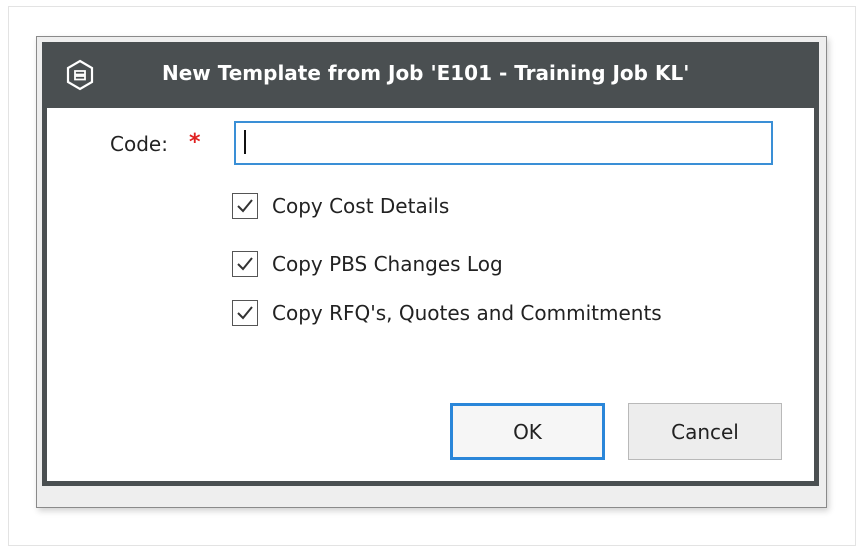 This screenshot has height=556, width=865. I want to click on copy-pbs-changes-log-checkbox, so click(245, 264).